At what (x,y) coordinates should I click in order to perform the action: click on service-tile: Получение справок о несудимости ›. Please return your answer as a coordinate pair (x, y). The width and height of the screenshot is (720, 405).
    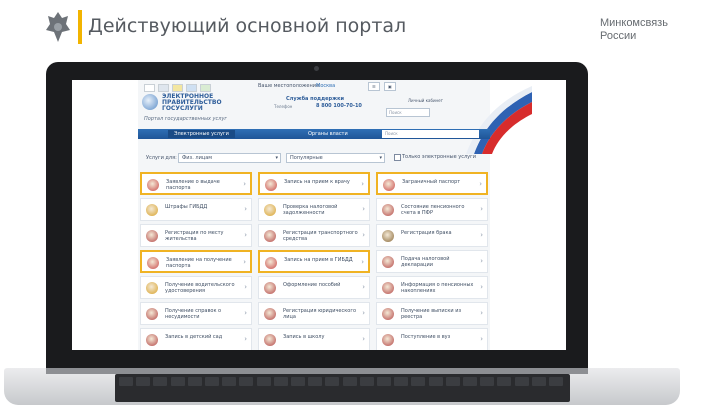
    Looking at the image, I should click on (196, 313).